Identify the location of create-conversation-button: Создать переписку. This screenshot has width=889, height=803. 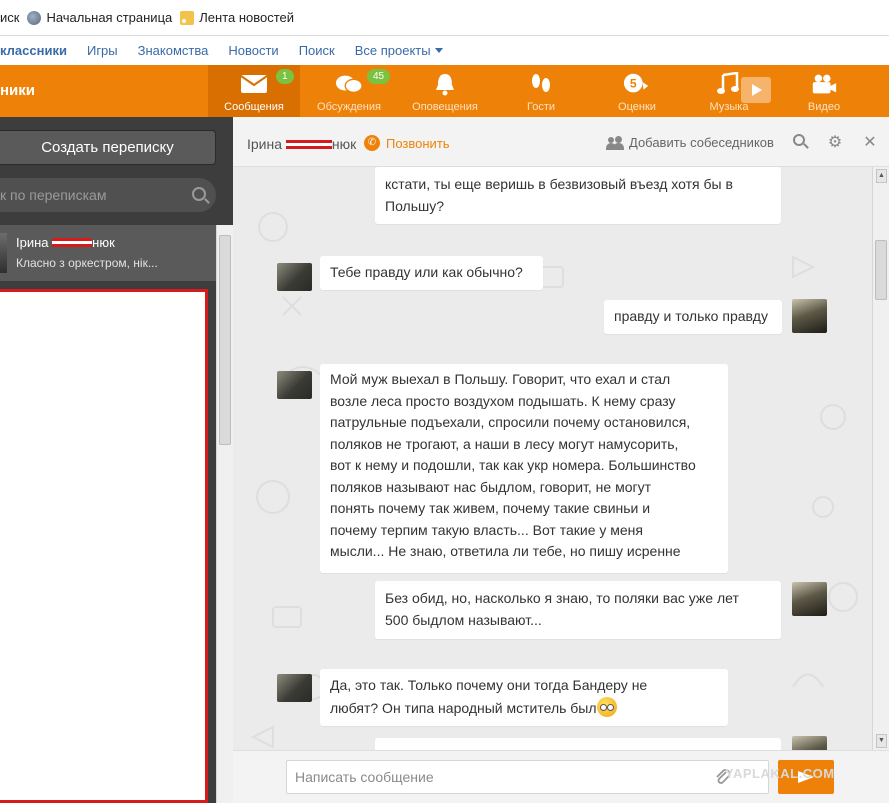
(108, 147).